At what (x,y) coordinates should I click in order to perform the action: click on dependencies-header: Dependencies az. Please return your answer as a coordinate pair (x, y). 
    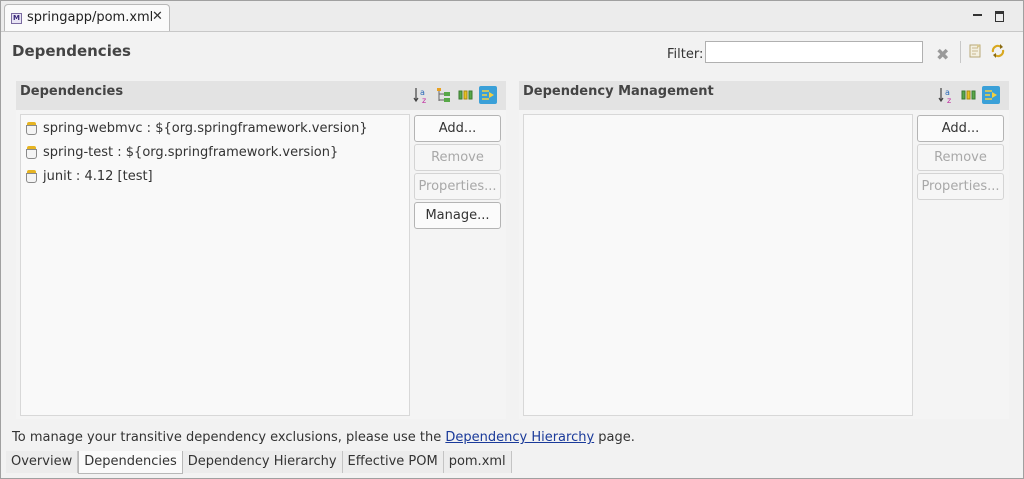
    Looking at the image, I should click on (261, 95).